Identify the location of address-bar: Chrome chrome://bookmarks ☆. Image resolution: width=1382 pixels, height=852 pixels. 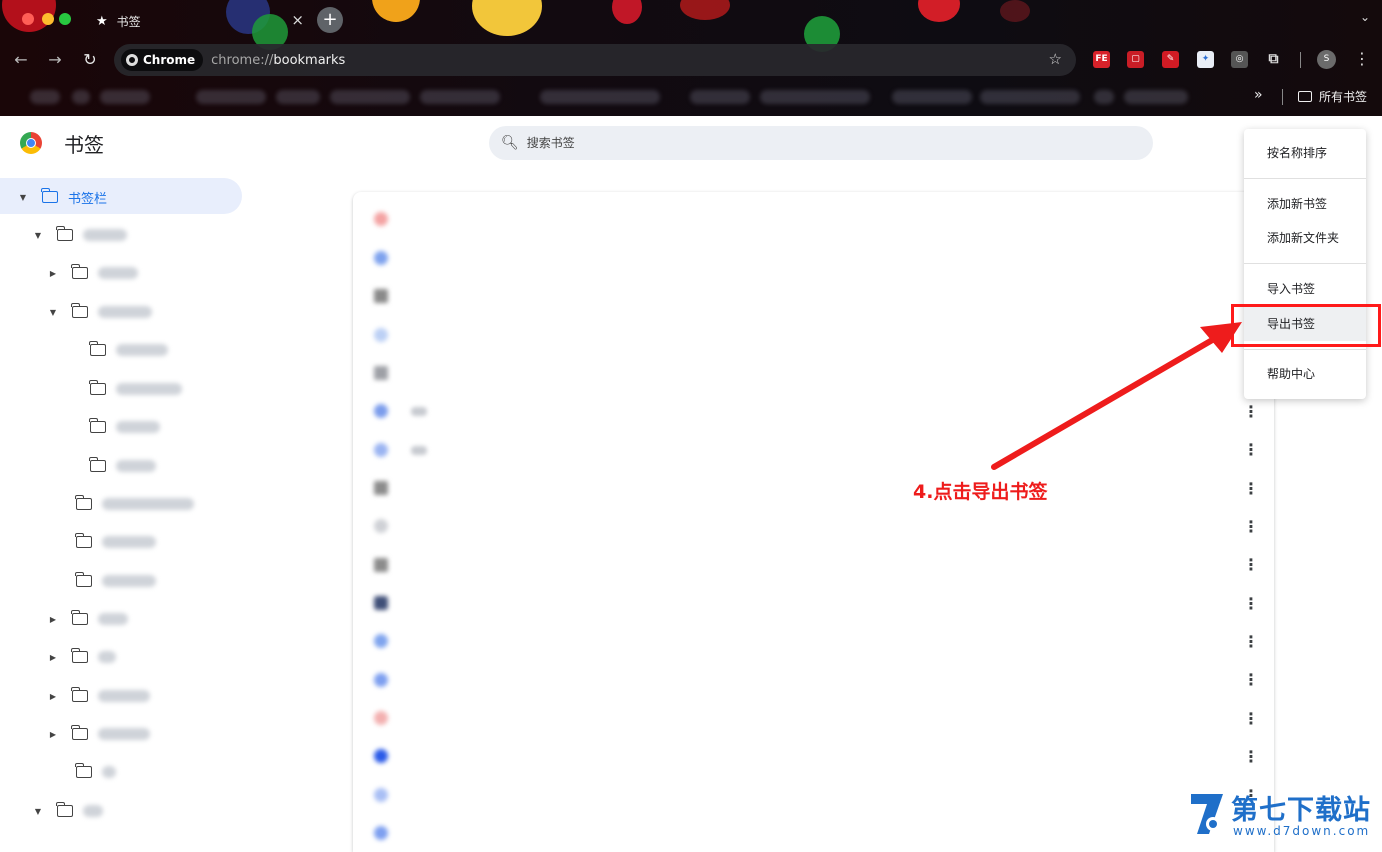
(595, 60).